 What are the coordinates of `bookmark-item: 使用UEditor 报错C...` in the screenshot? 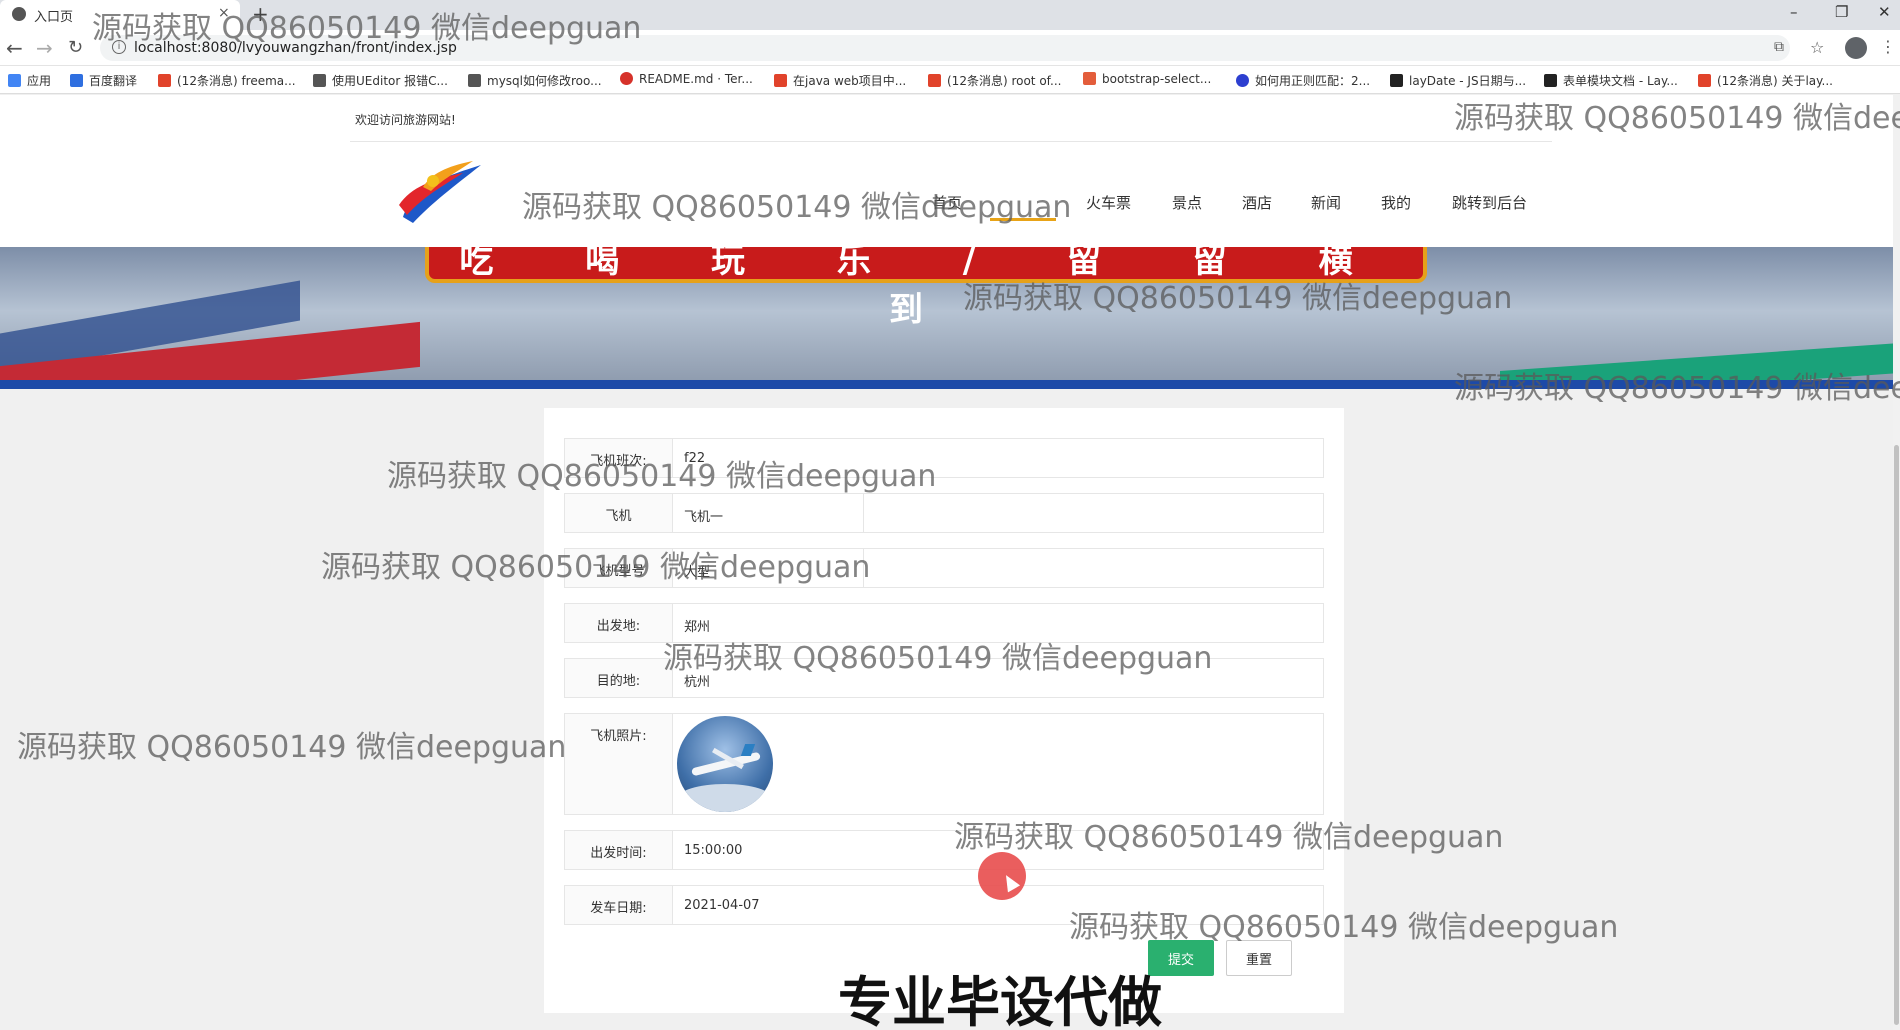 It's located at (380, 80).